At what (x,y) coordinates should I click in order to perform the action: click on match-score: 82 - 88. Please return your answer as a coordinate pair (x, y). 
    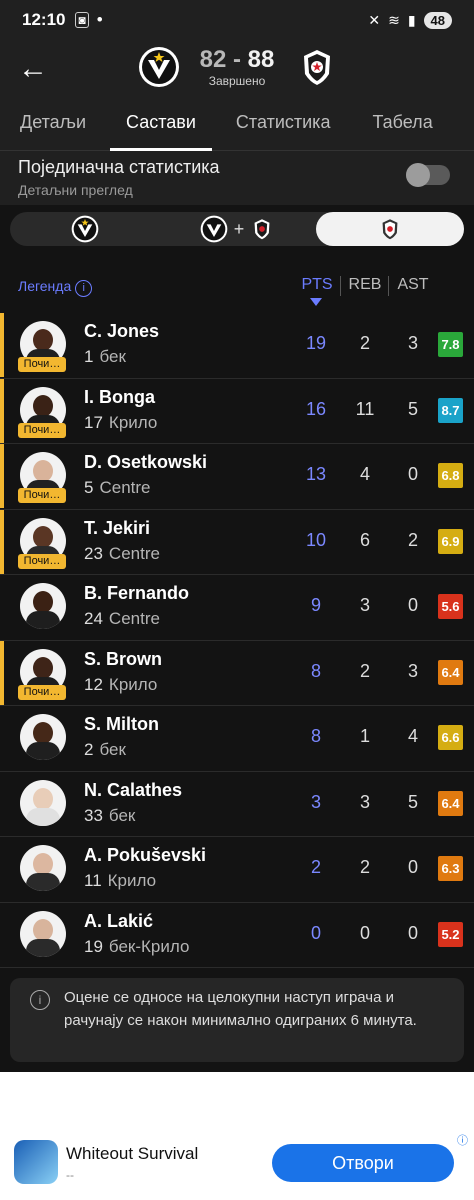
    Looking at the image, I should click on (237, 60).